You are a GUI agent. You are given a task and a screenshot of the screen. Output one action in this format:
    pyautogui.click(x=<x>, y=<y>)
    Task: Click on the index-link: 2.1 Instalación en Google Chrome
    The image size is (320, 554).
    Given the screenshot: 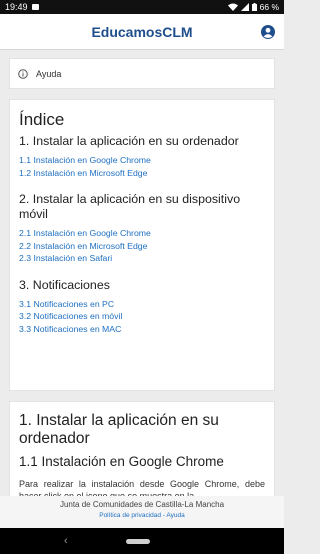 What is the action you would take?
    pyautogui.click(x=142, y=233)
    